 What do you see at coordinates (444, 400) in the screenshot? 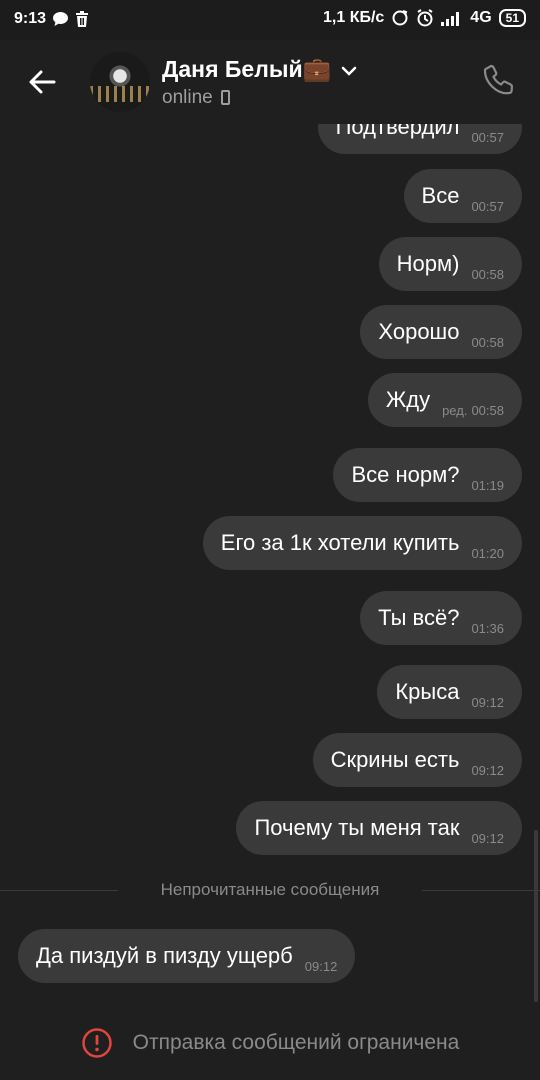
I see `message-bubble: Жду ред. 00:58` at bounding box center [444, 400].